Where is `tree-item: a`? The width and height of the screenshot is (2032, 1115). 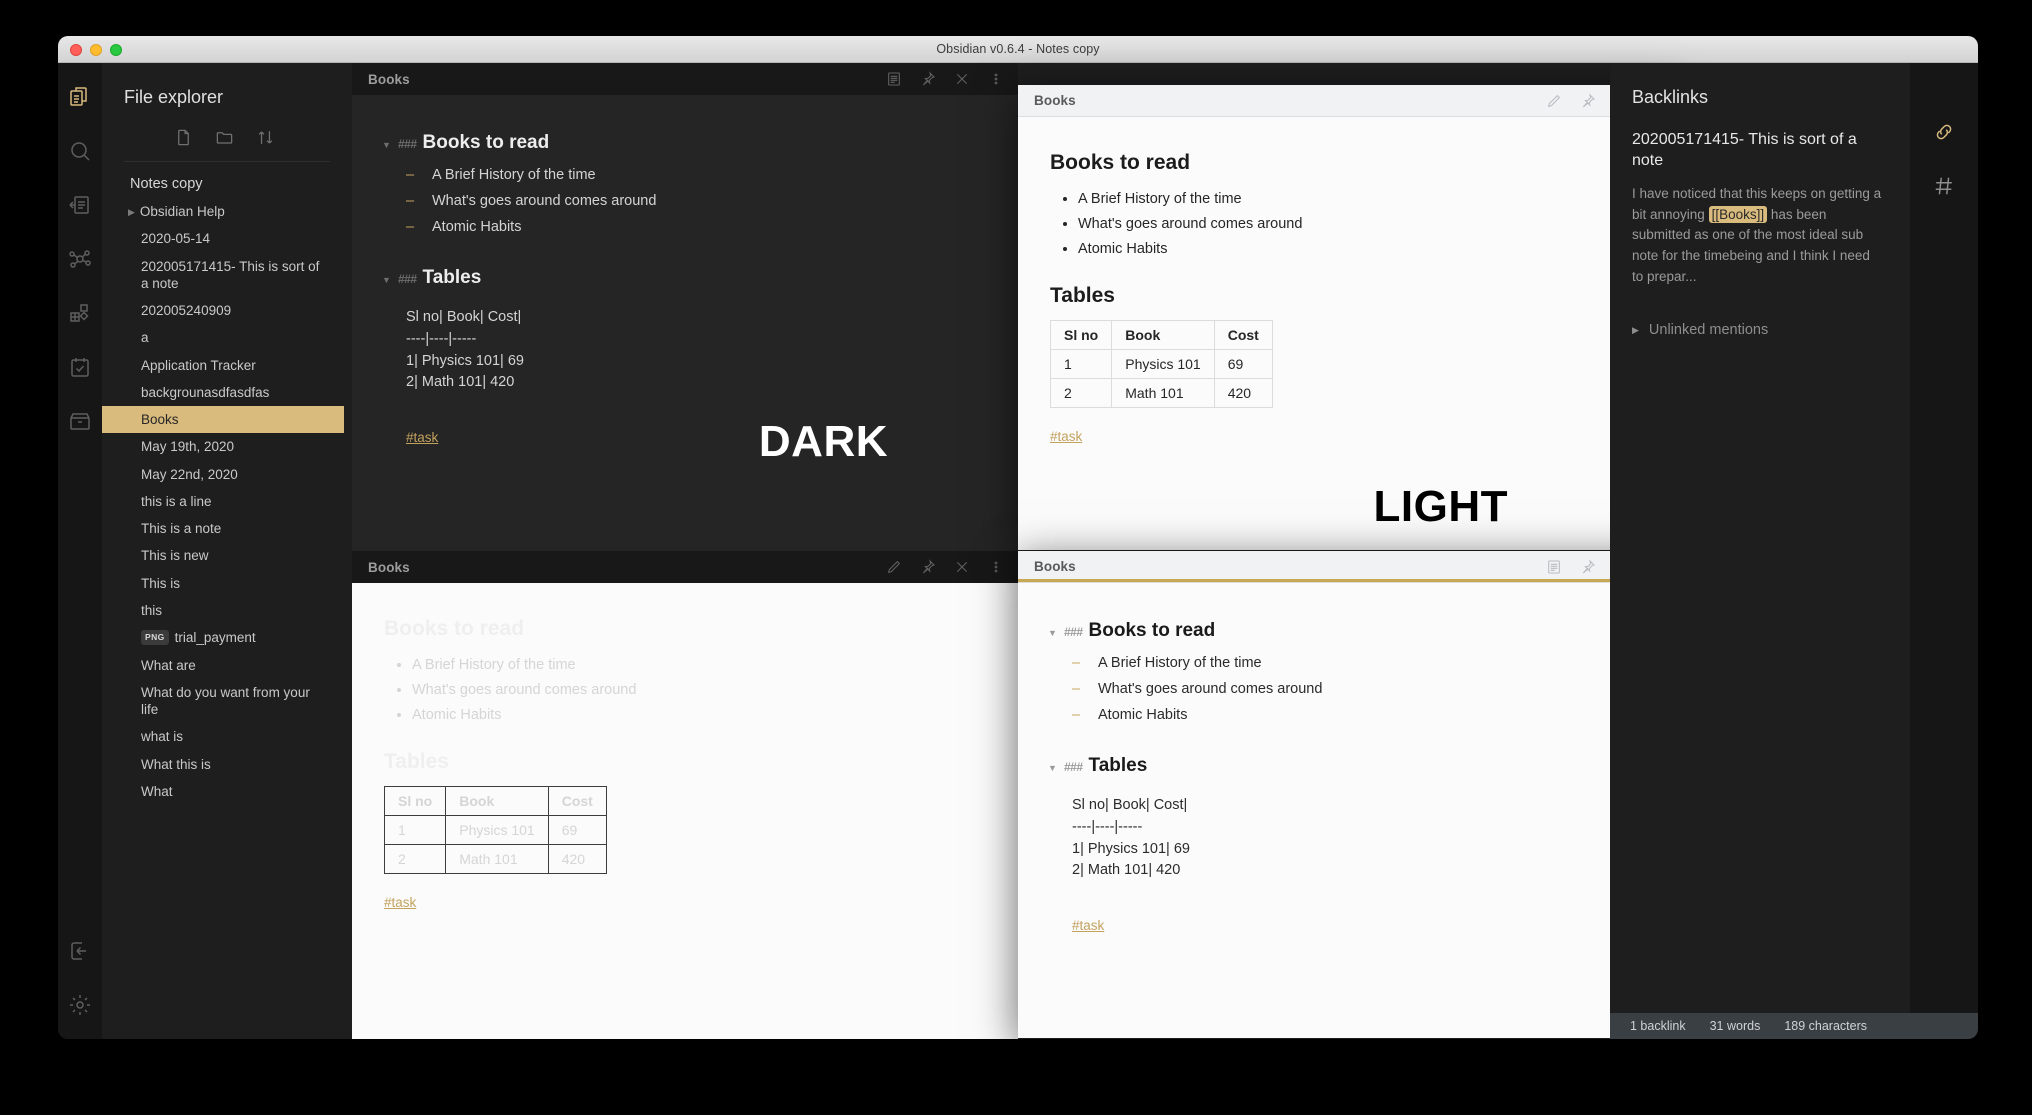
tree-item: a is located at coordinates (223, 337).